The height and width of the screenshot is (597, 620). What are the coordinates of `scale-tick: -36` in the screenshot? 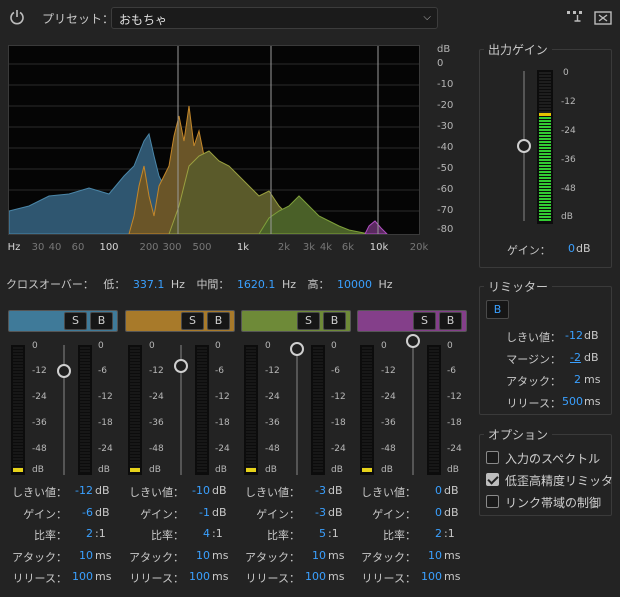 It's located at (39, 423).